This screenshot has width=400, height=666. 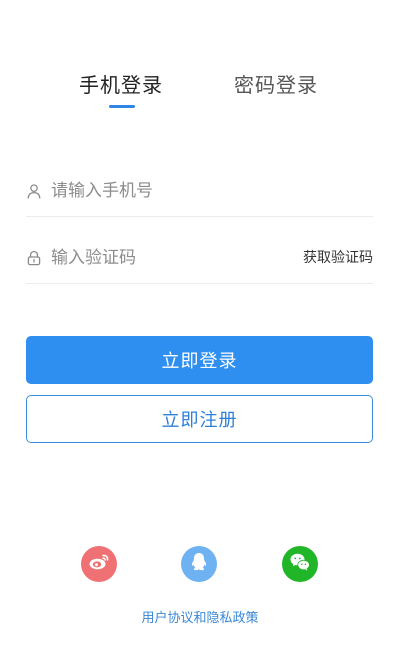 I want to click on weibo-login-button, so click(x=99, y=564).